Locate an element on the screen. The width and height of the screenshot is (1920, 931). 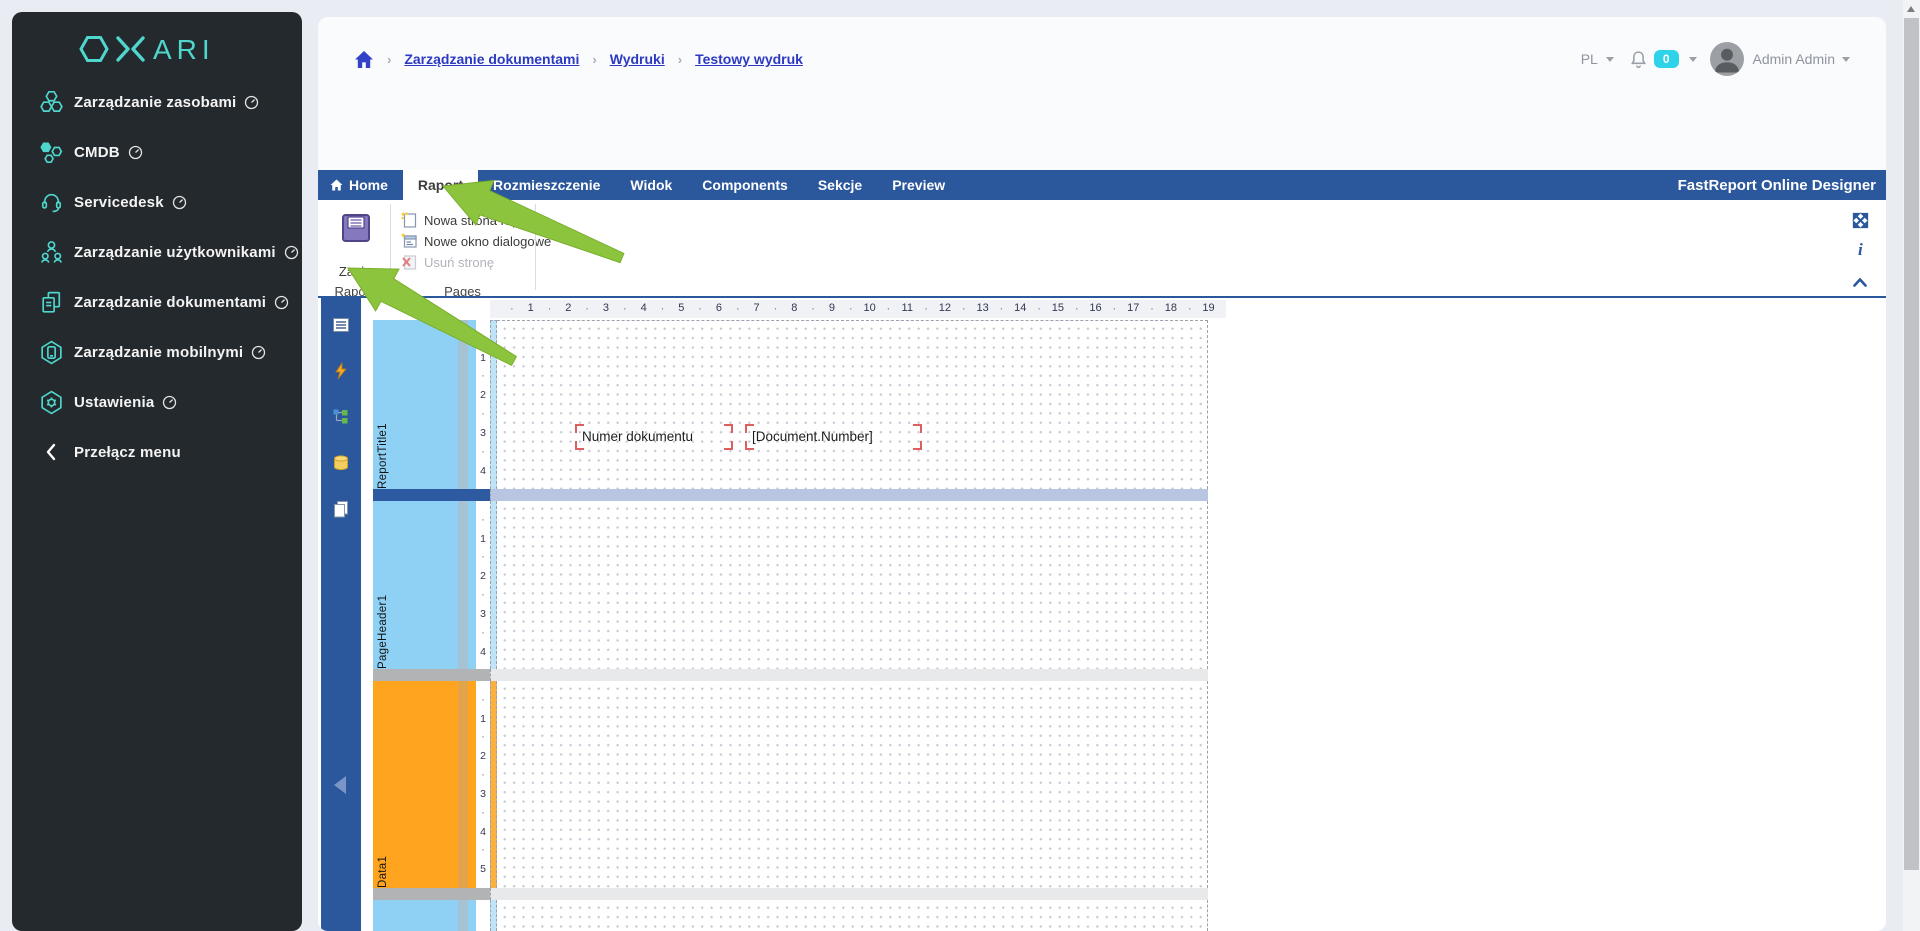
band-pageheader1: PageHeader1 · 1 · 2 · 3 · 4 is located at coordinates (1102, 585).